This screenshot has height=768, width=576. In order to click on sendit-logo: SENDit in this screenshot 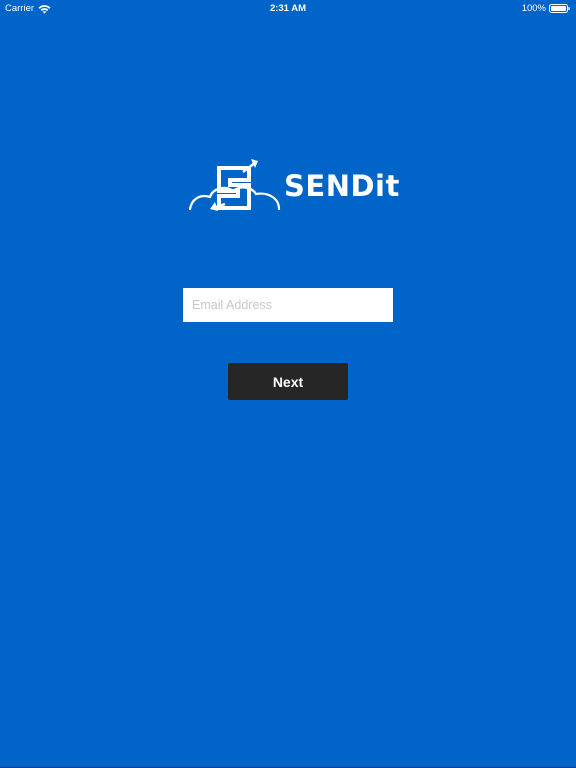, I will do `click(293, 185)`.